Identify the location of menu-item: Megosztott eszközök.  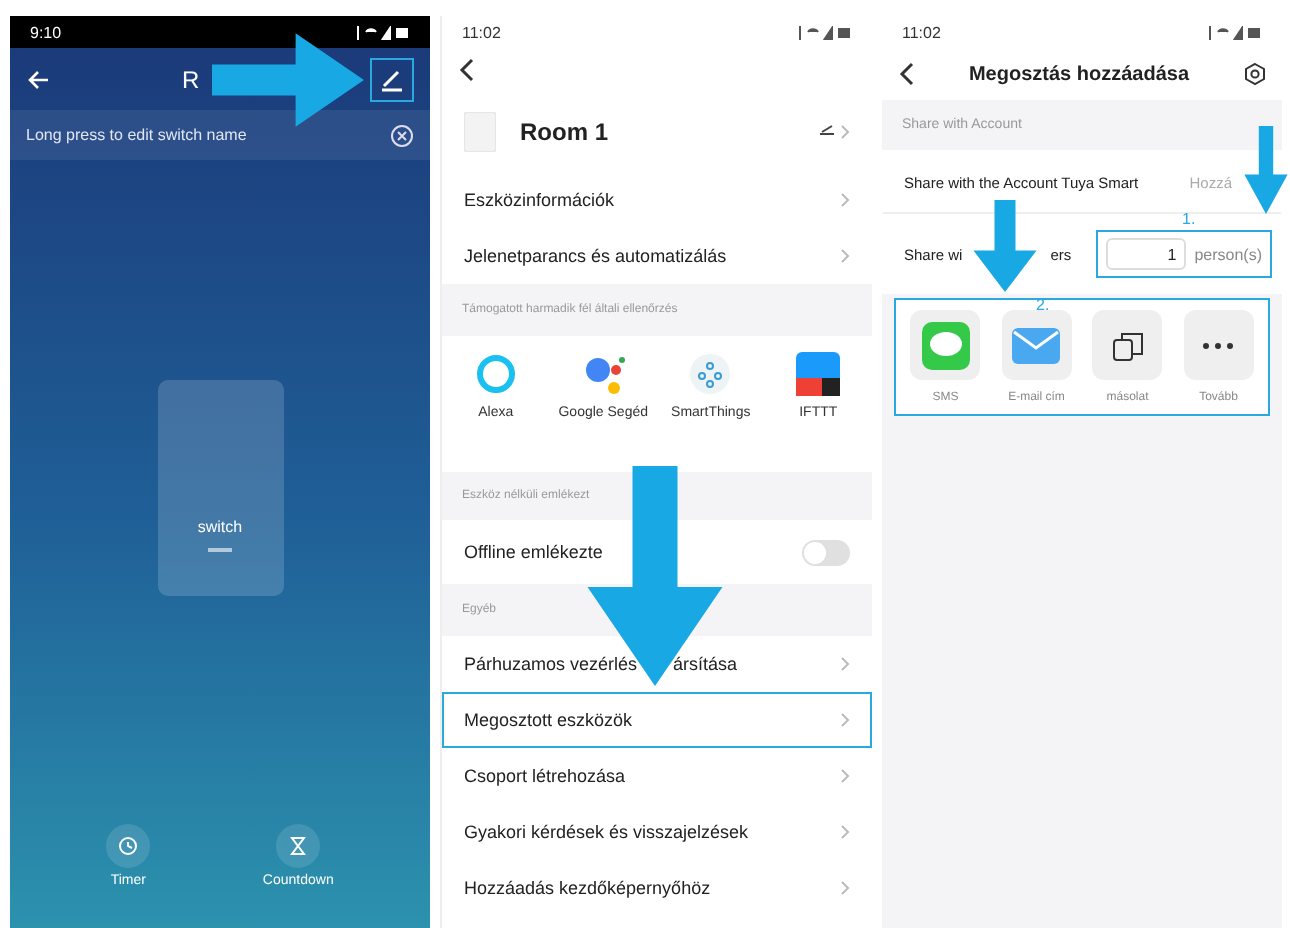
(657, 720).